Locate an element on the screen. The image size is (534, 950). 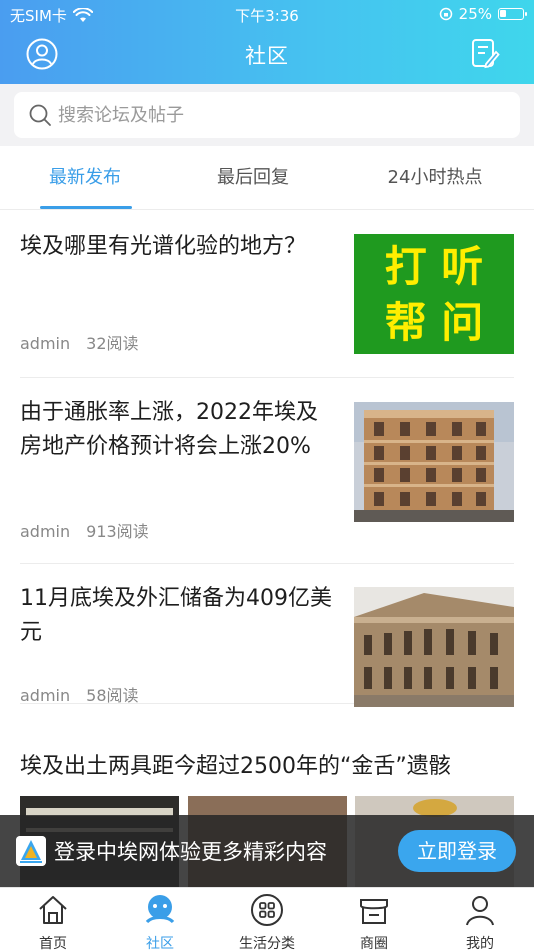
page-title: 社区 is located at coordinates (267, 56).